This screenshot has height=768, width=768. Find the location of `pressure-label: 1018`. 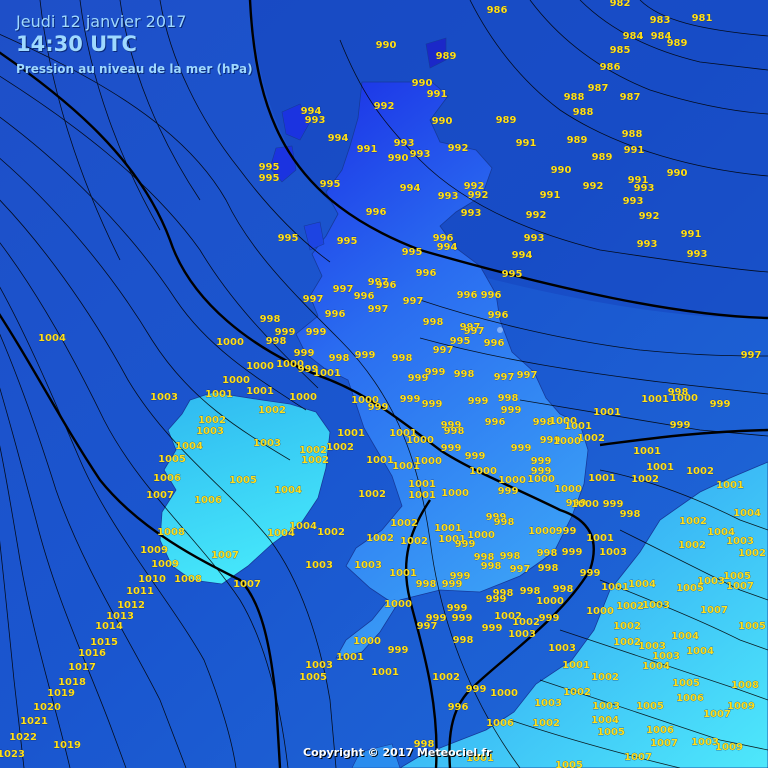

pressure-label: 1018 is located at coordinates (72, 682).